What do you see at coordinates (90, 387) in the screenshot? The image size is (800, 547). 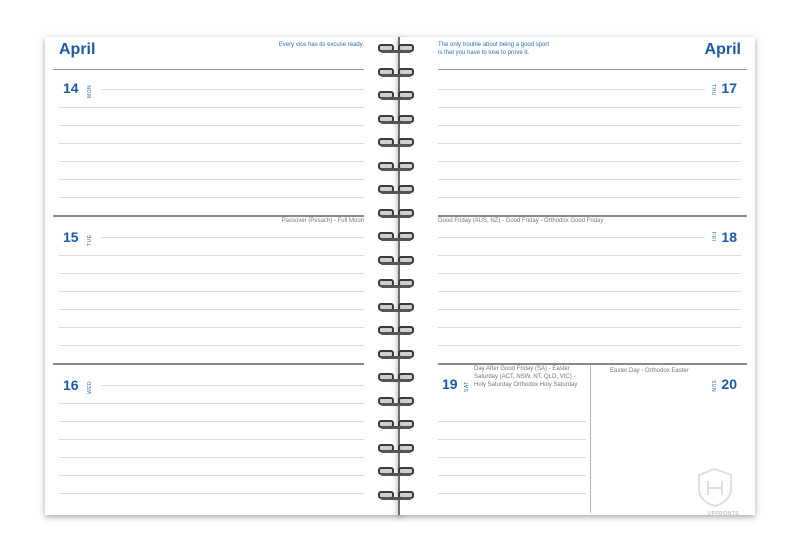 I see `day-of-week-wed: WED` at bounding box center [90, 387].